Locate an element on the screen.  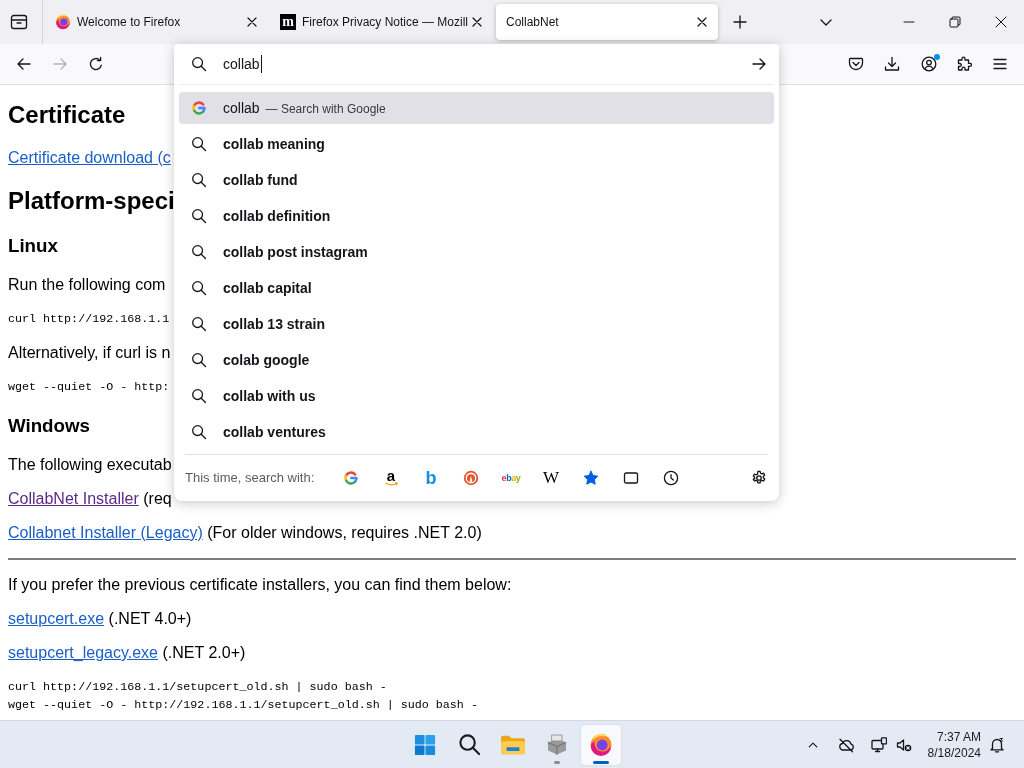
link-note: (For older windows, requires .NET 2.0) is located at coordinates (344, 533).